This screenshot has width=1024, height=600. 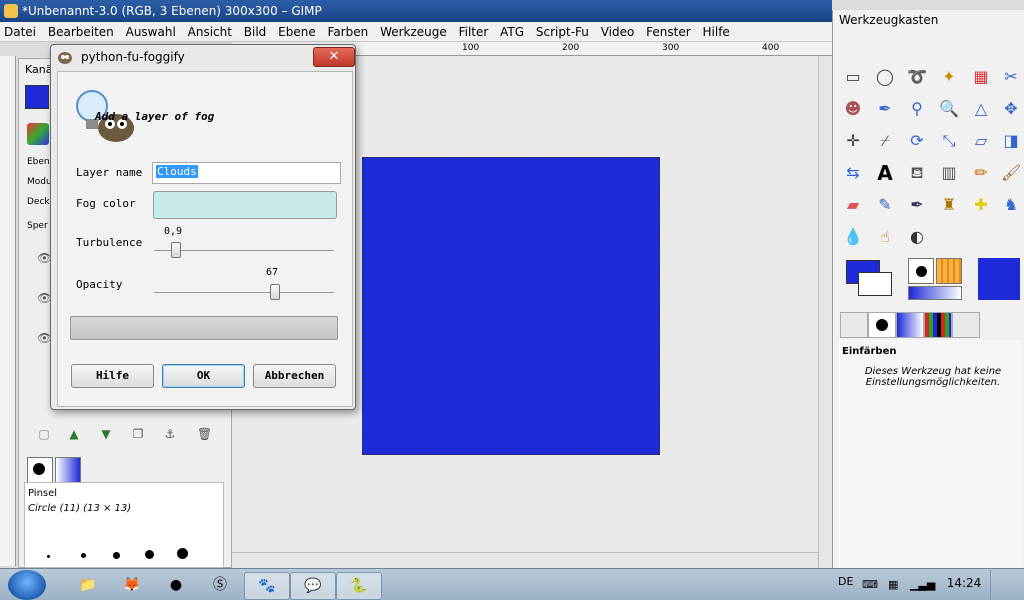 I want to click on menu-fenster: Fenster, so click(x=668, y=32).